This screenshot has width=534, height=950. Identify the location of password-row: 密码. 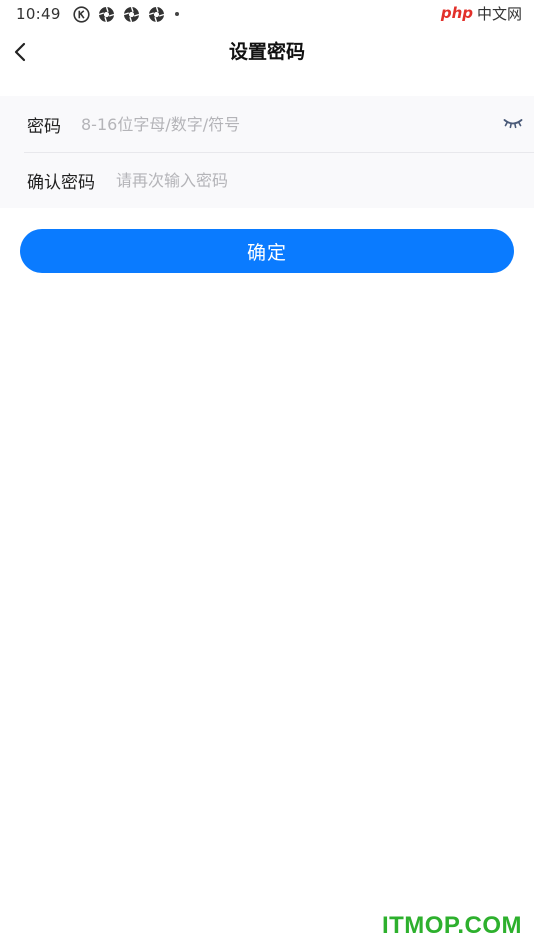
(267, 124).